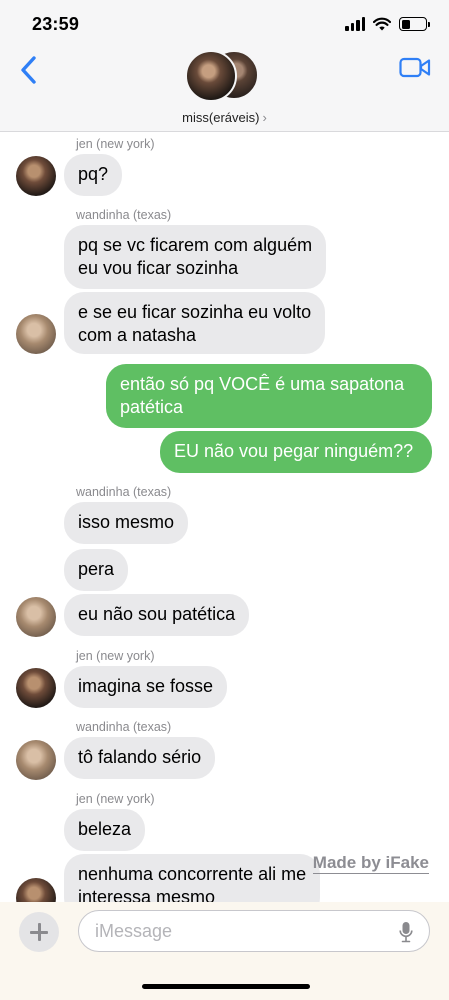 The image size is (449, 1000). Describe the element at coordinates (262, 384) in the screenshot. I see `message-text-line: então só pq VOCÊ é uma sapatona` at that location.